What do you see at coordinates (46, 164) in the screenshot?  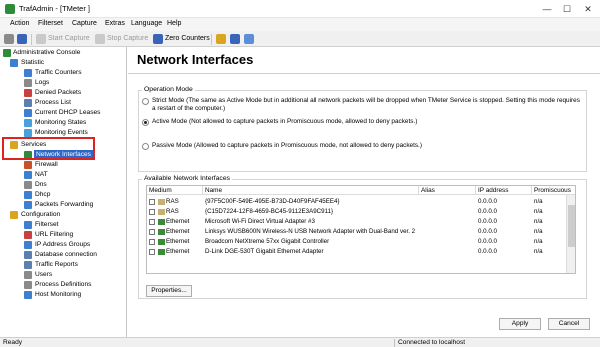 I see `tree-item-firewall: Firewall` at bounding box center [46, 164].